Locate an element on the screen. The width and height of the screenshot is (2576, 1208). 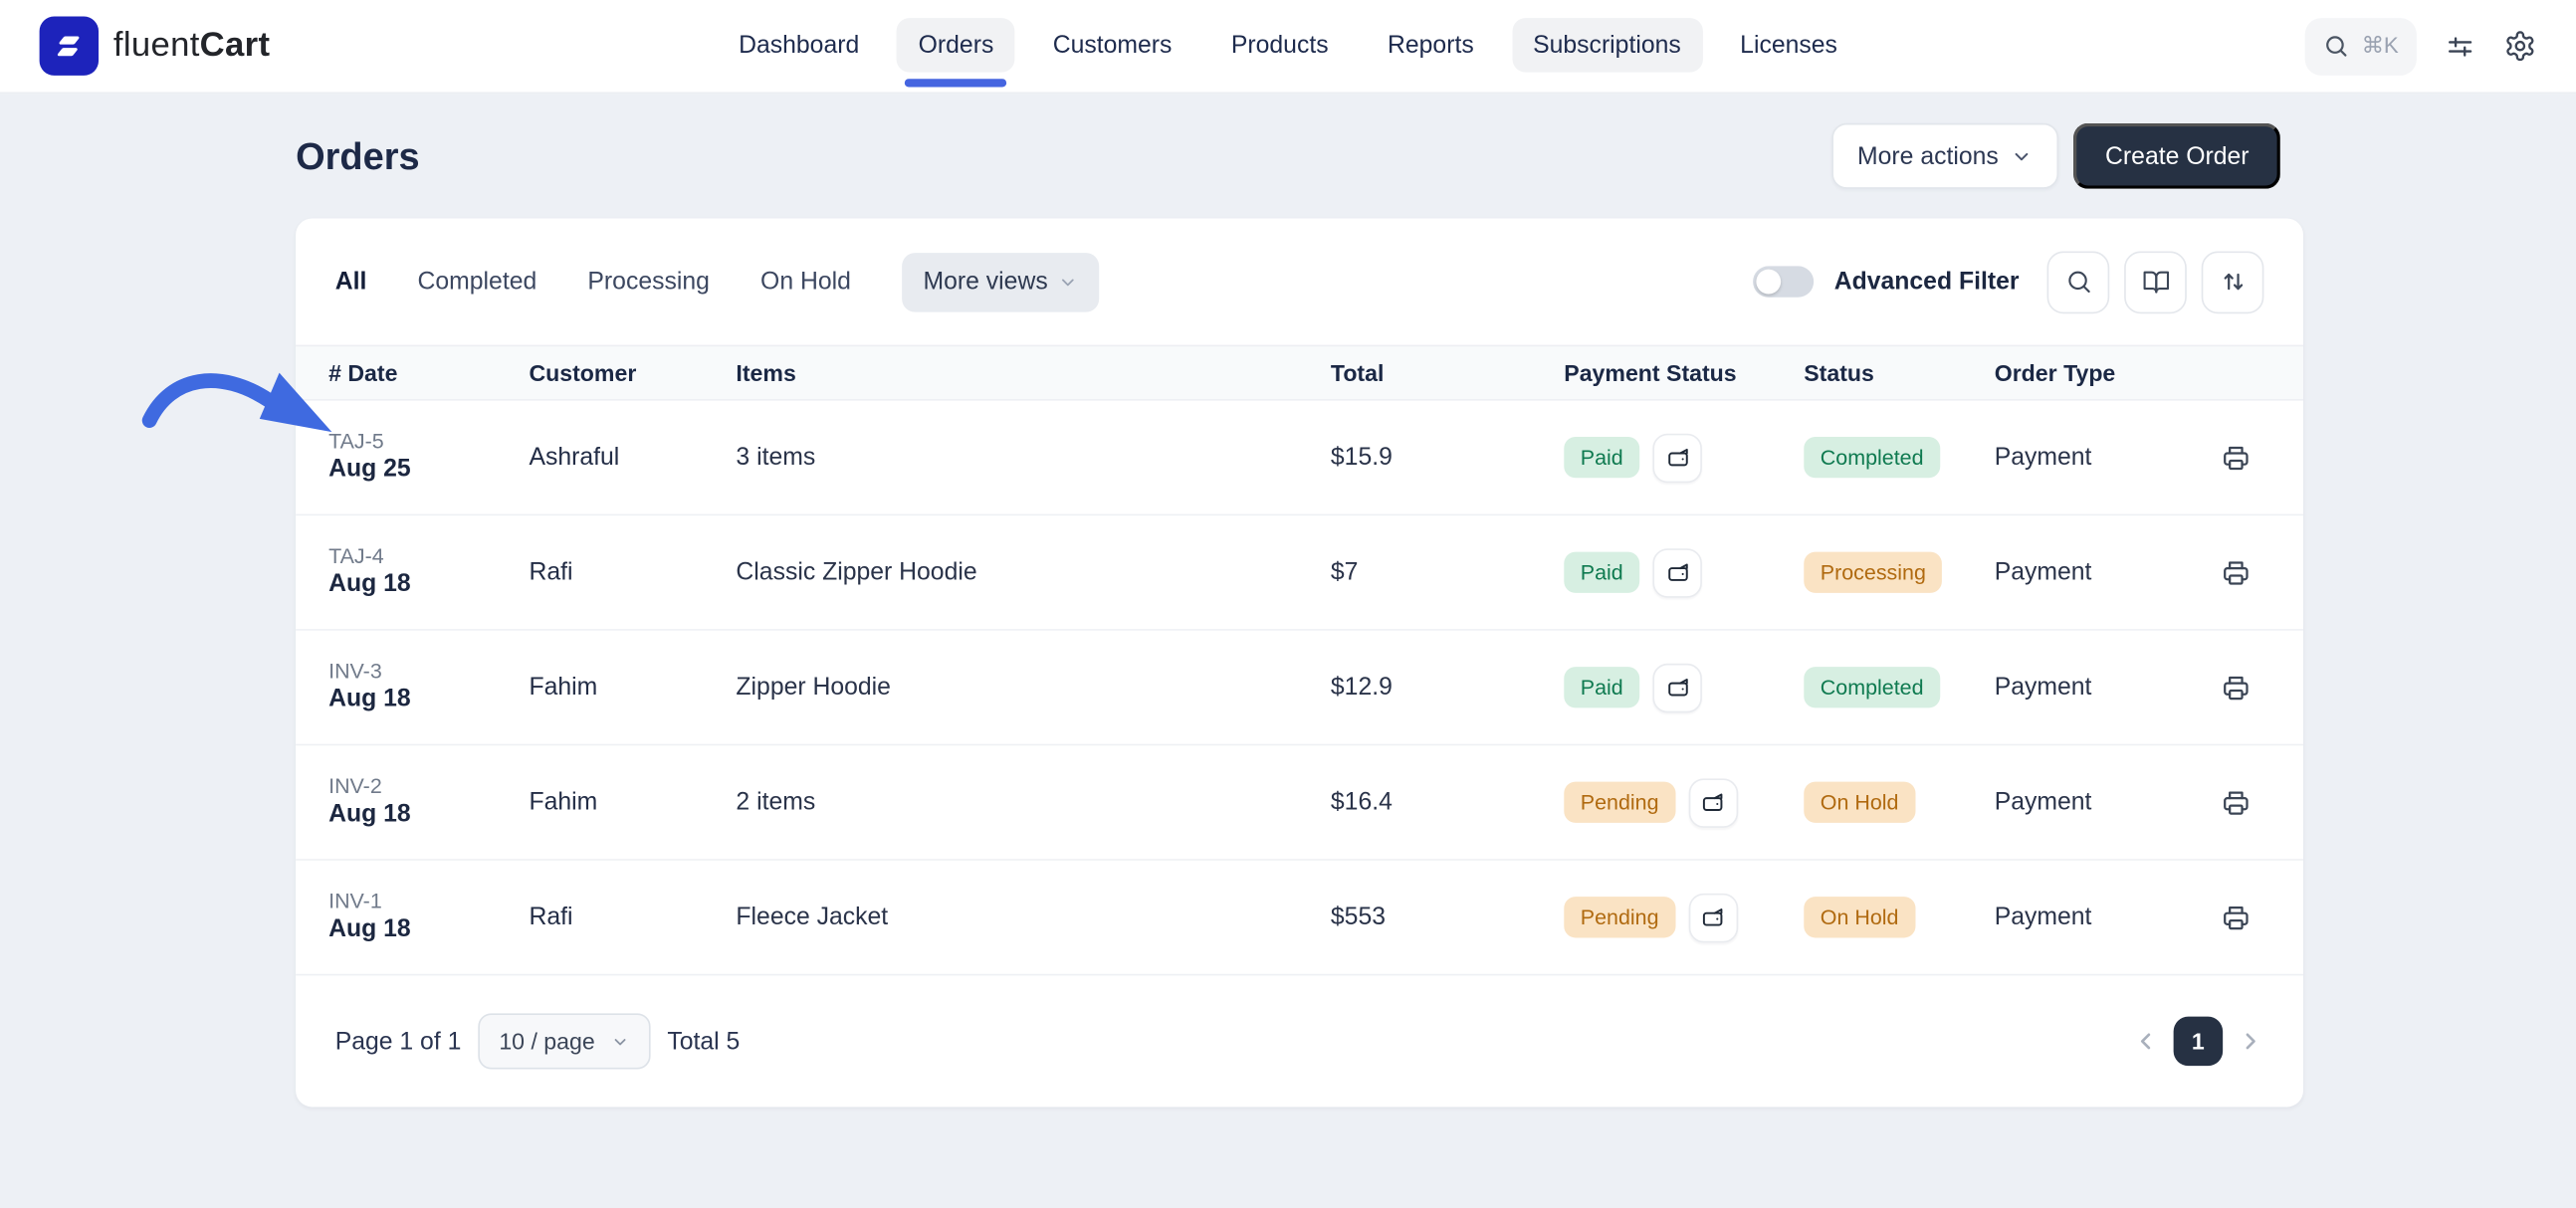
payment-status-cell: Pending is located at coordinates (1684, 918).